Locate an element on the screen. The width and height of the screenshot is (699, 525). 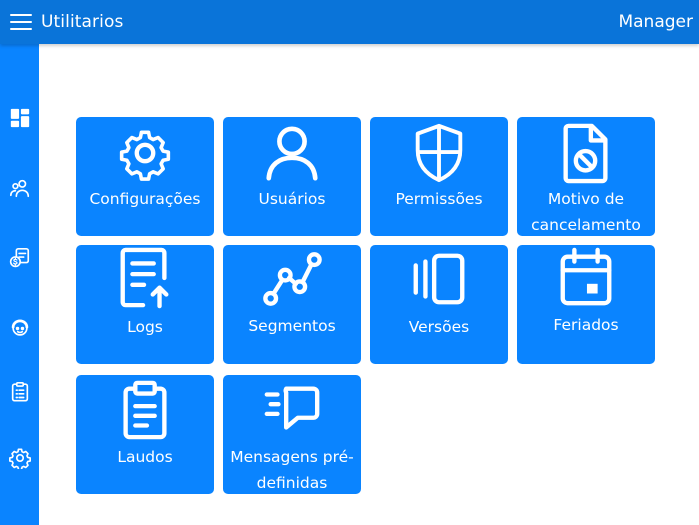
message-icon is located at coordinates (292, 408).